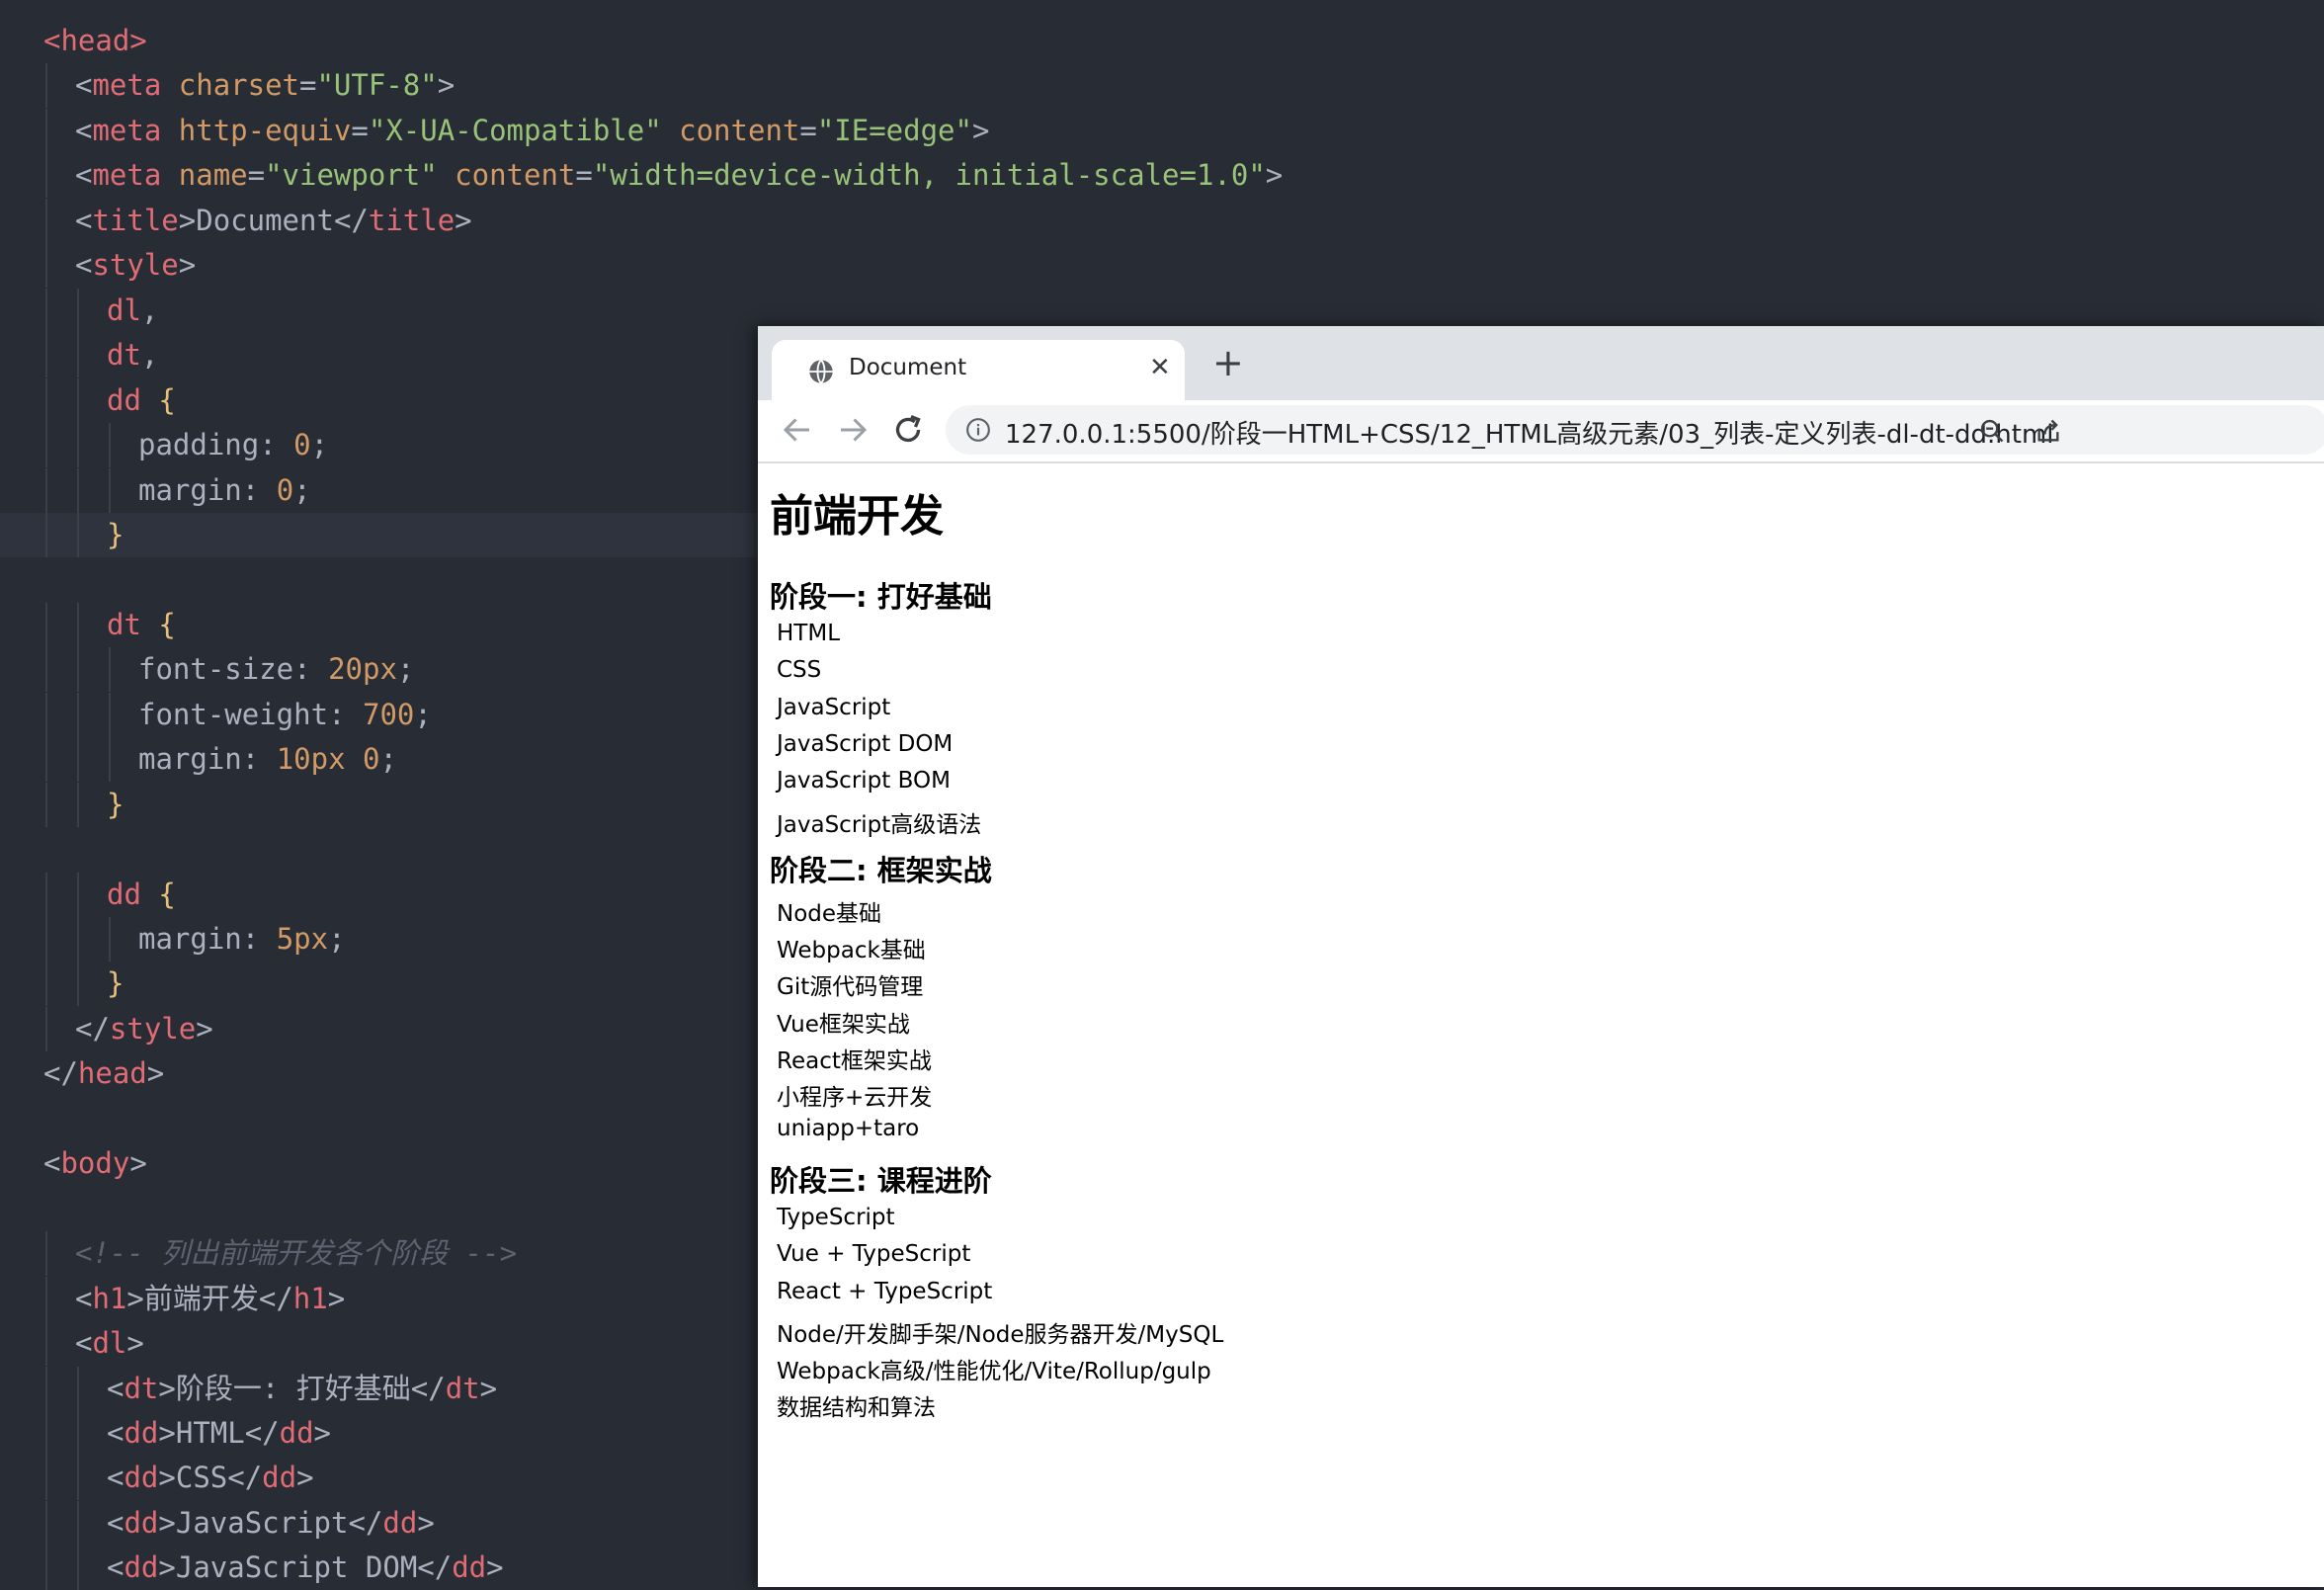 The width and height of the screenshot is (2324, 1590). What do you see at coordinates (305, 1568) in the screenshot?
I see `code-text: <dd>JavaScript DOM</dd>` at bounding box center [305, 1568].